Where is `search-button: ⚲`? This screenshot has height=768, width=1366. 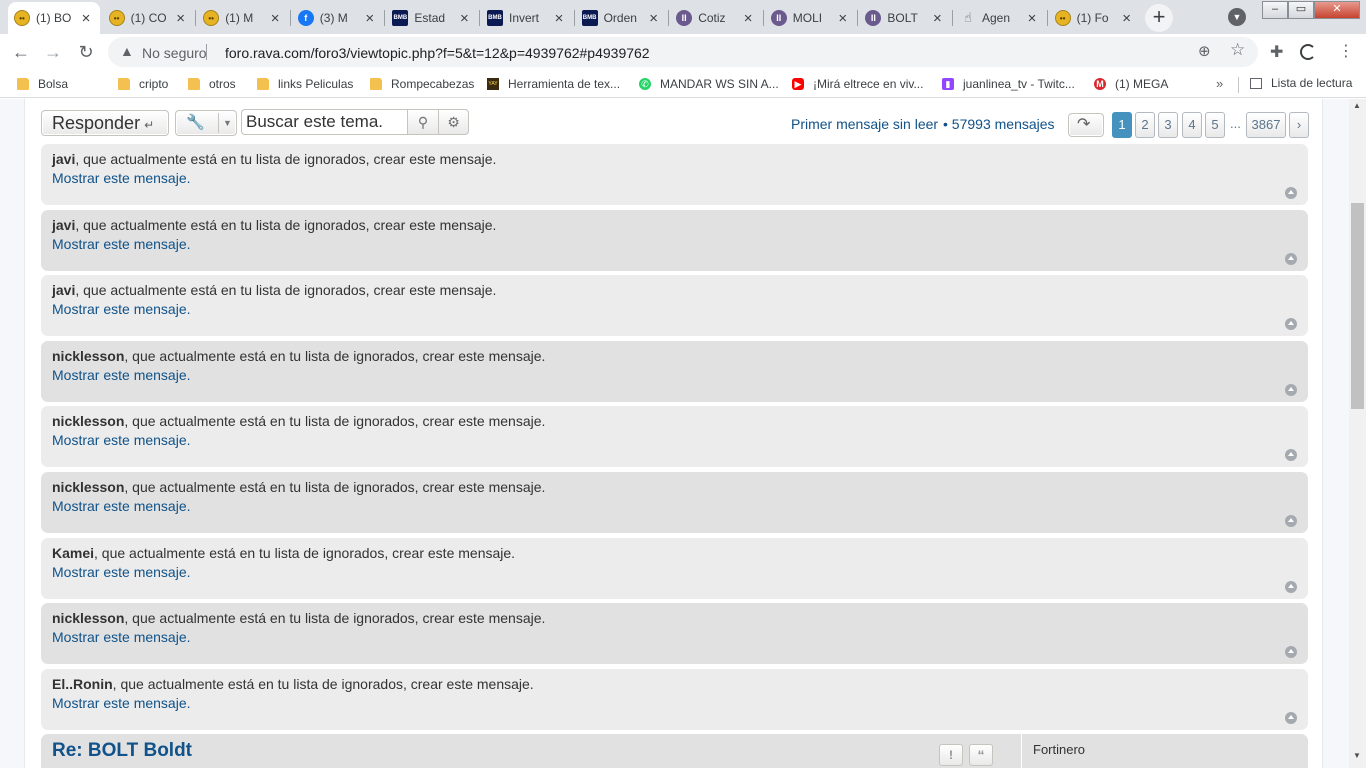 search-button: ⚲ is located at coordinates (423, 122).